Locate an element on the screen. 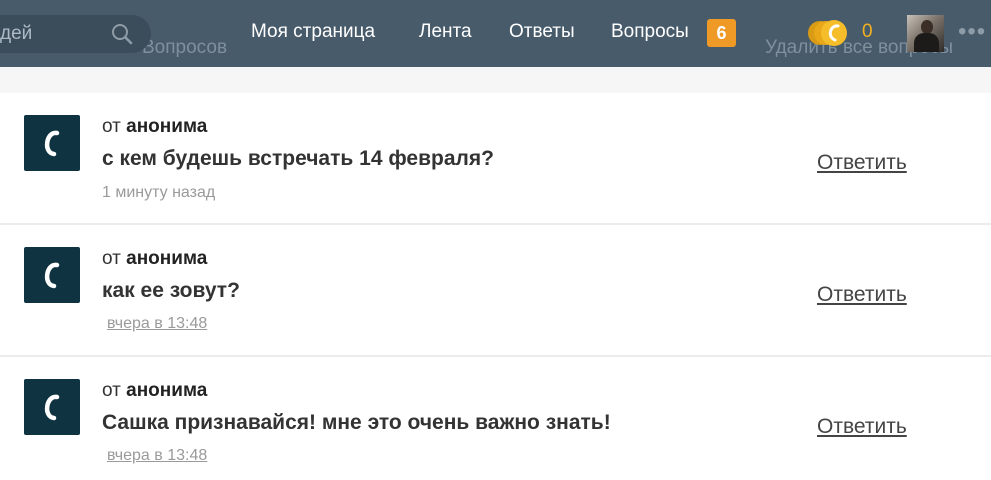 Image resolution: width=991 pixels, height=480 pixels. user-avatar is located at coordinates (925, 33).